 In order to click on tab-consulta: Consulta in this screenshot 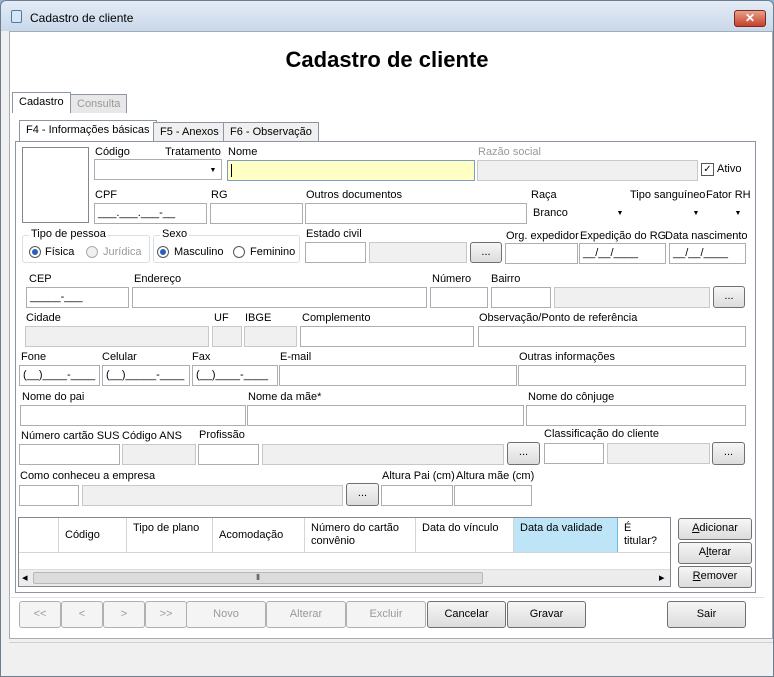, I will do `click(99, 103)`.